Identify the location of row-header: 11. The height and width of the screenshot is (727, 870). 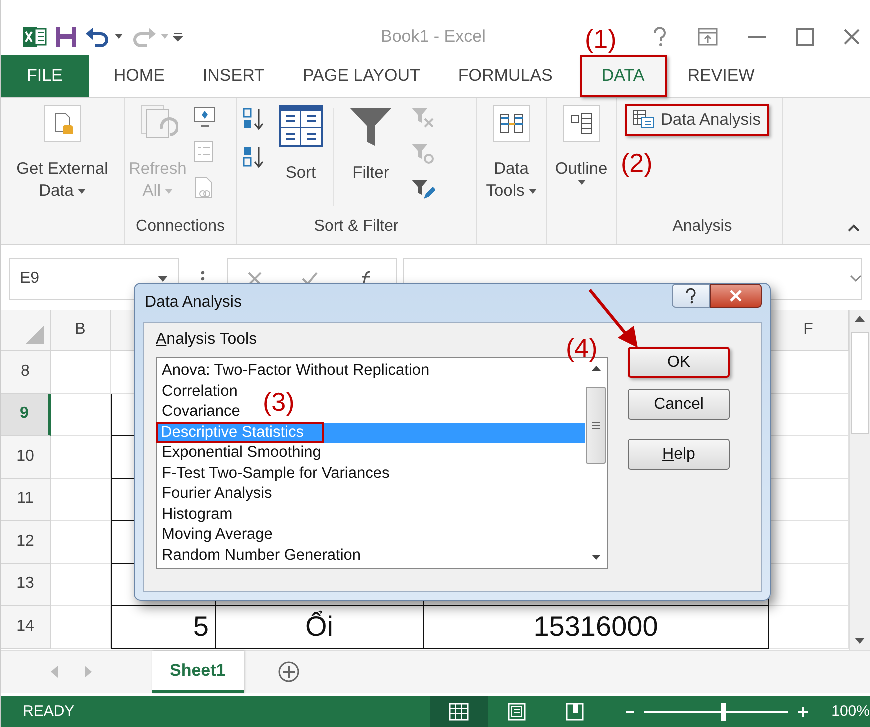
(26, 499).